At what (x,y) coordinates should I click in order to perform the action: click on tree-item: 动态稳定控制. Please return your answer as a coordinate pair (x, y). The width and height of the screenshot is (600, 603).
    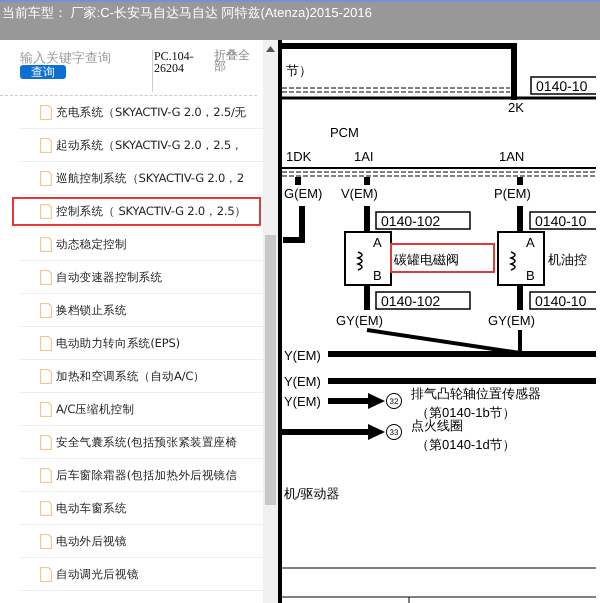
    Looking at the image, I should click on (141, 244).